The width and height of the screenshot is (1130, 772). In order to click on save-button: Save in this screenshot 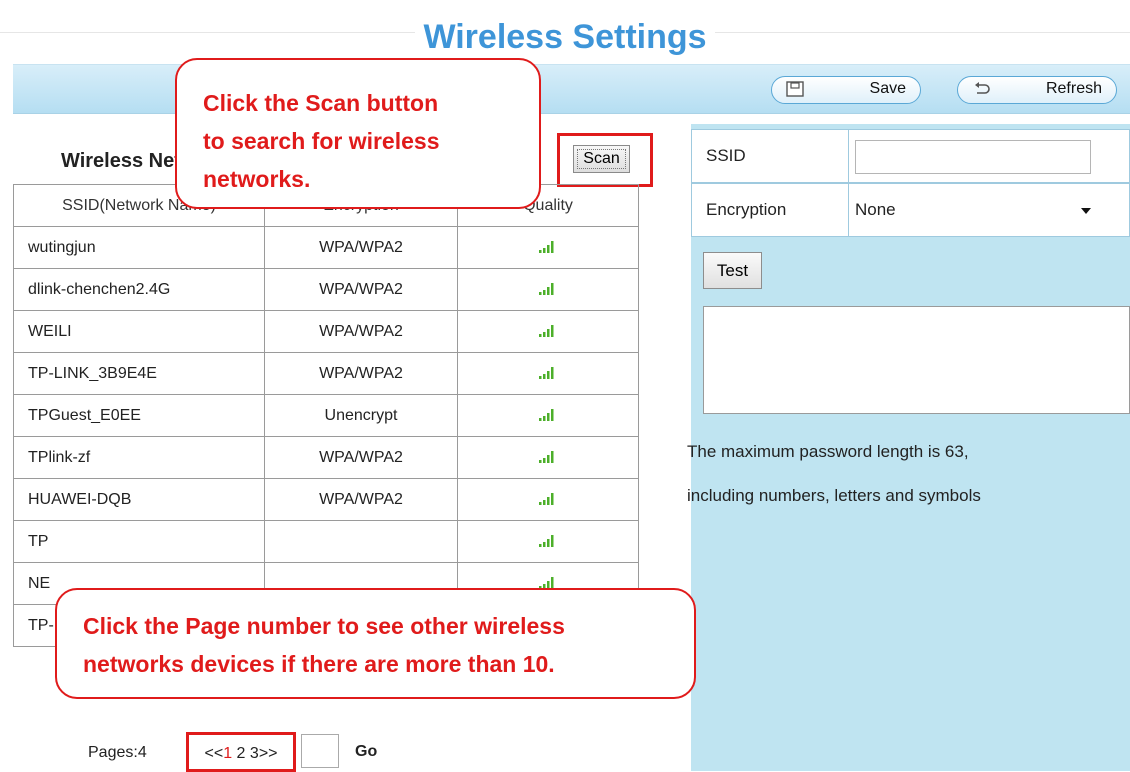, I will do `click(846, 90)`.